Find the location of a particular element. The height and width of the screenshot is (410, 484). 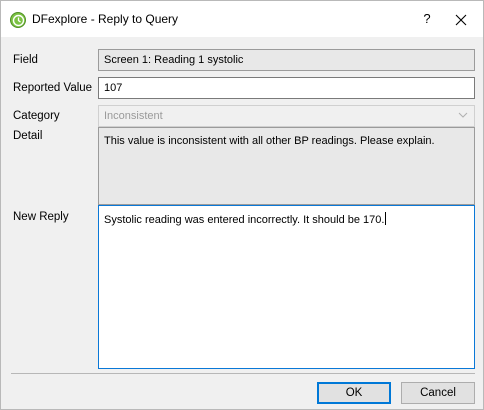

close-icon is located at coordinates (461, 20).